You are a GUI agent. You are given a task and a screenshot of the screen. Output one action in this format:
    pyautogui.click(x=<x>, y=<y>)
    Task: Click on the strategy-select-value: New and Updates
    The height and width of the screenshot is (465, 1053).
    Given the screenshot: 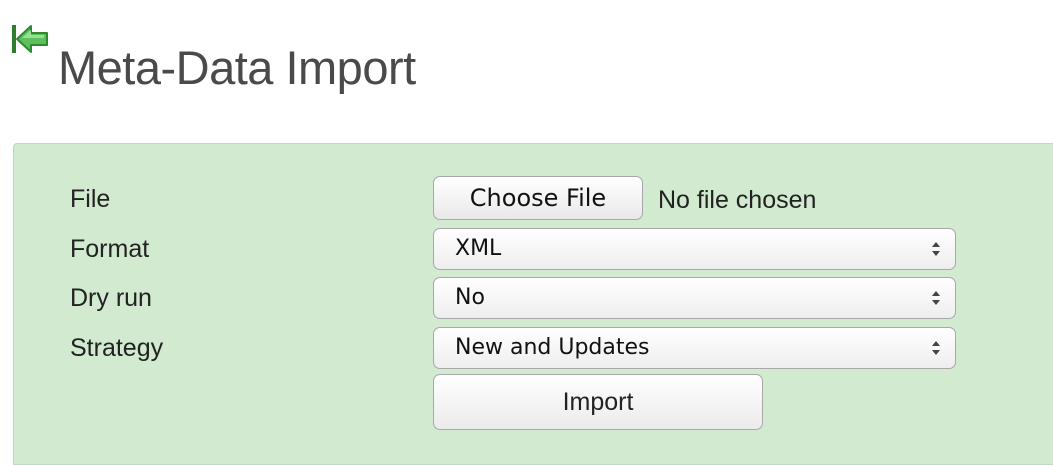 What is the action you would take?
    pyautogui.click(x=552, y=347)
    